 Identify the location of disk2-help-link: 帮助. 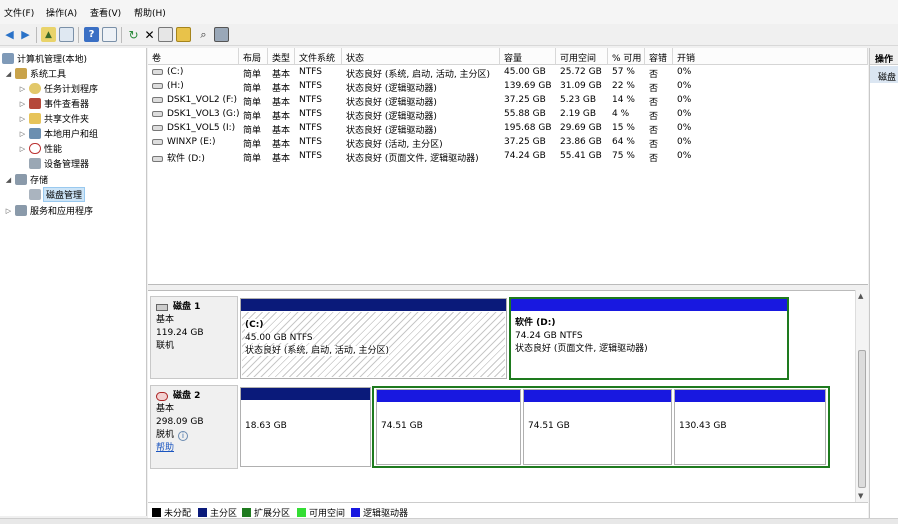
(194, 448).